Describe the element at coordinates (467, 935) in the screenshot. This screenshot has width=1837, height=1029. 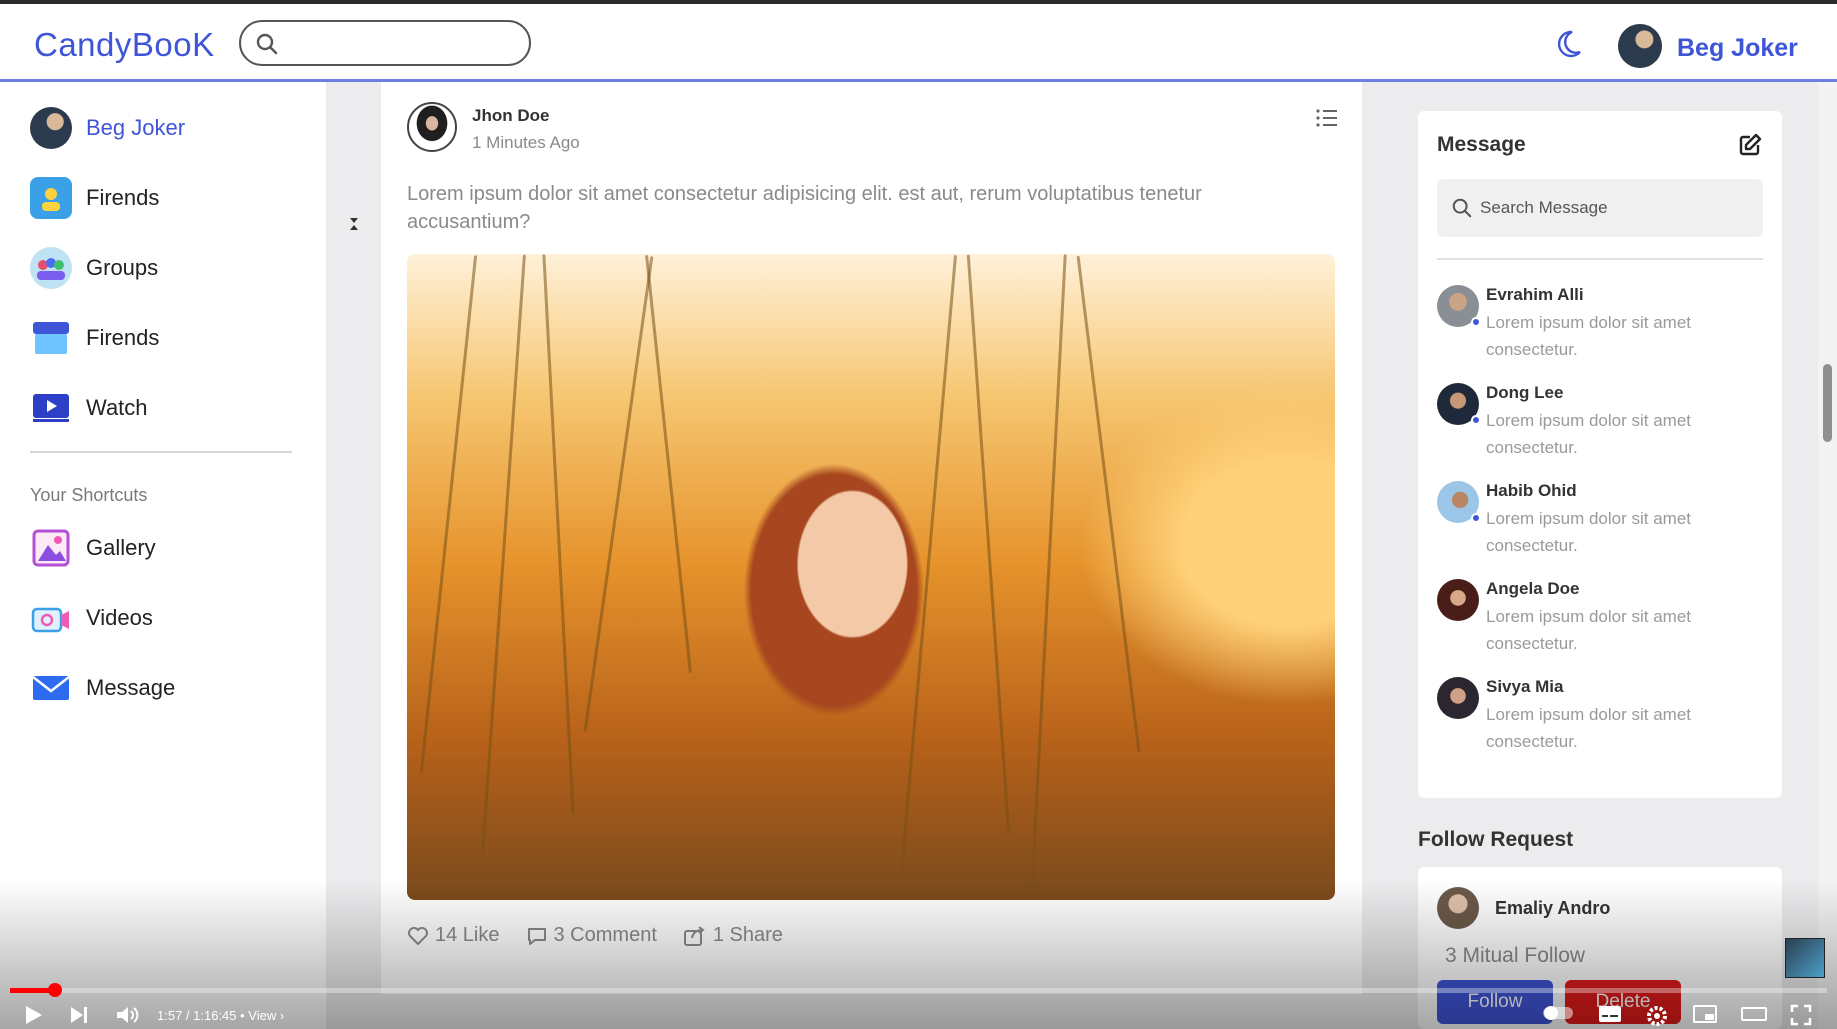
I see `like-count: 14 Like` at that location.